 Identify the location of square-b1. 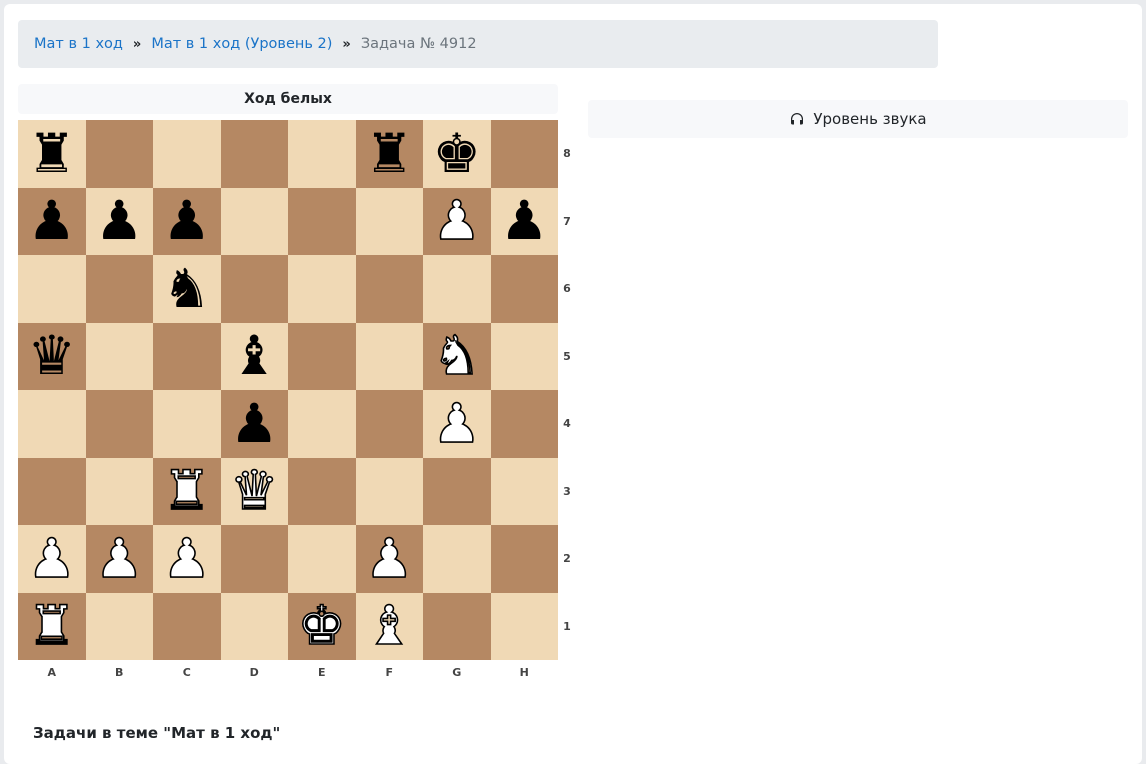
(119, 626).